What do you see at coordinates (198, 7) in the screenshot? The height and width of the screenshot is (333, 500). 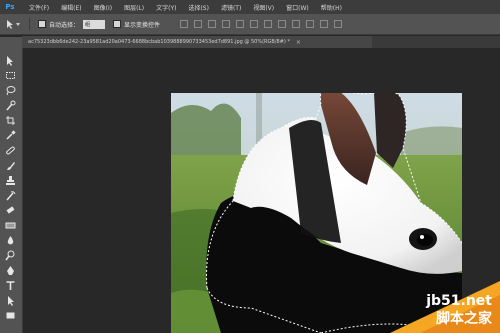 I see `menu-select: 选择(S)` at bounding box center [198, 7].